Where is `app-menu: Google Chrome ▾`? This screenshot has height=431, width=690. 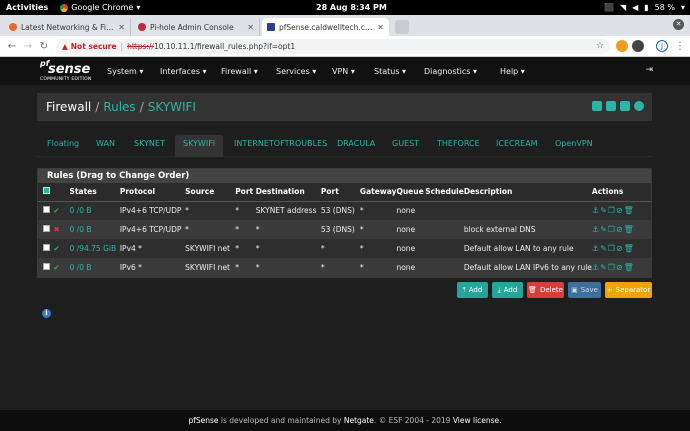 app-menu: Google Chrome ▾ is located at coordinates (100, 7).